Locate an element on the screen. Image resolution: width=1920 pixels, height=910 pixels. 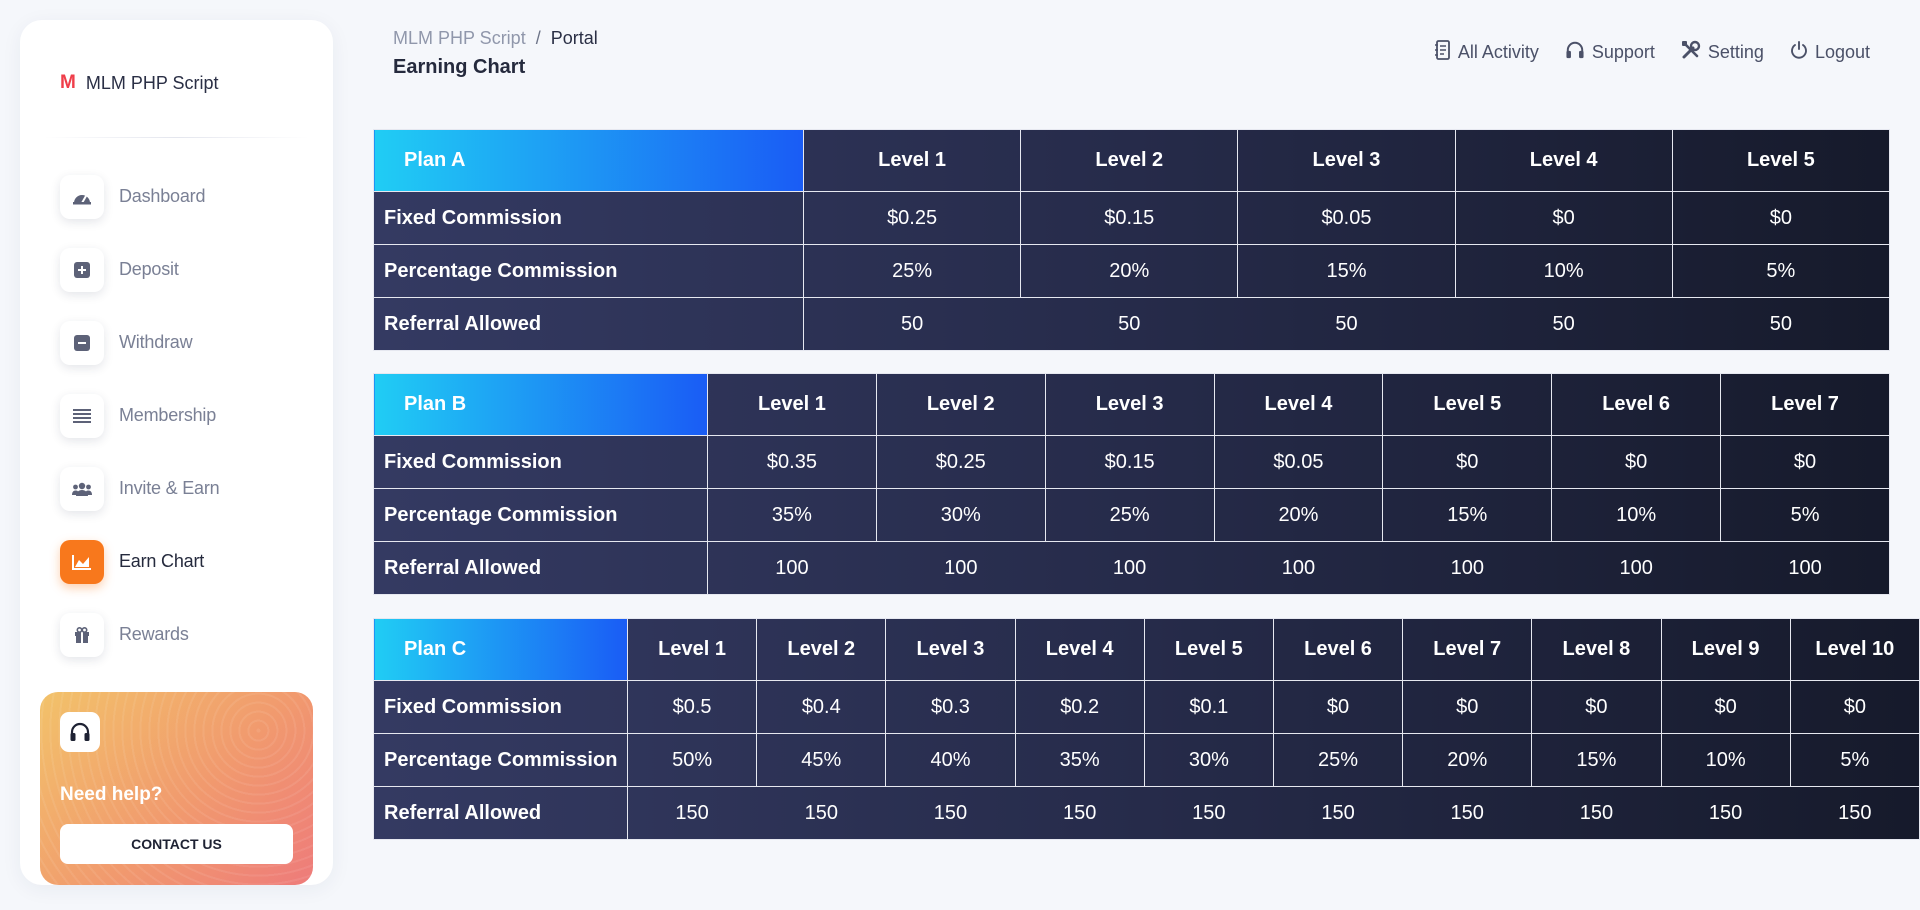
sidebar-item-dashboard: Dashboard is located at coordinates (139, 196).